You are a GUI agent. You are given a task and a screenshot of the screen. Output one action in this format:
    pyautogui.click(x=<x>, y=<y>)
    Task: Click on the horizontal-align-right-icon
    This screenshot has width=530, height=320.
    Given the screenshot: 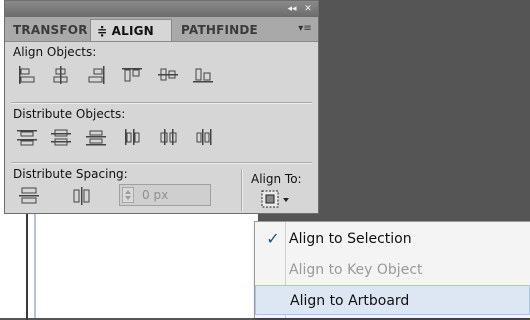 What is the action you would take?
    pyautogui.click(x=96, y=75)
    